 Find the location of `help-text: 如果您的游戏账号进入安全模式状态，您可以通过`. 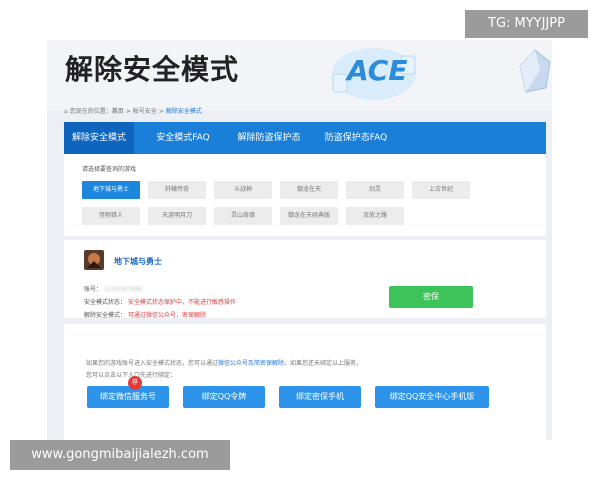

help-text: 如果您的游戏账号进入安全模式状态，您可以通过 is located at coordinates (152, 363).